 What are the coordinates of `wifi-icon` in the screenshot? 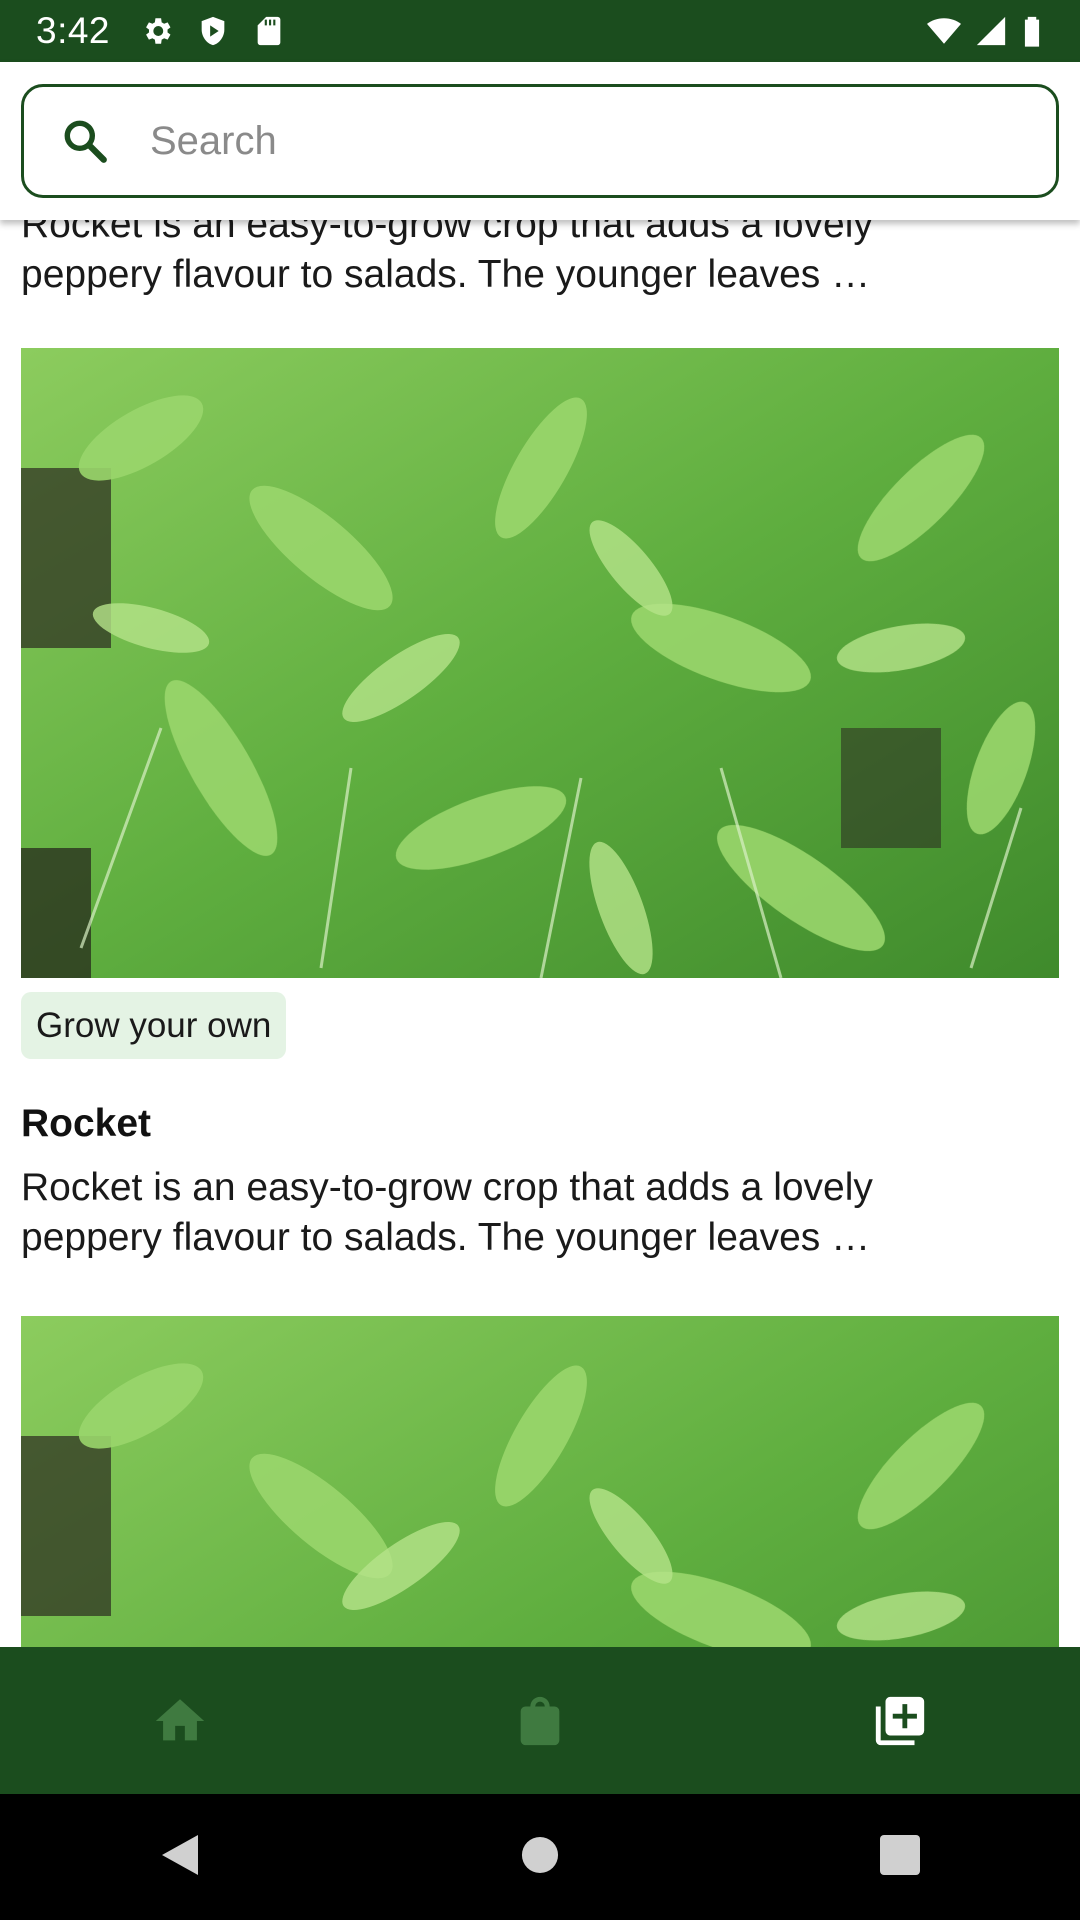 It's located at (943, 31).